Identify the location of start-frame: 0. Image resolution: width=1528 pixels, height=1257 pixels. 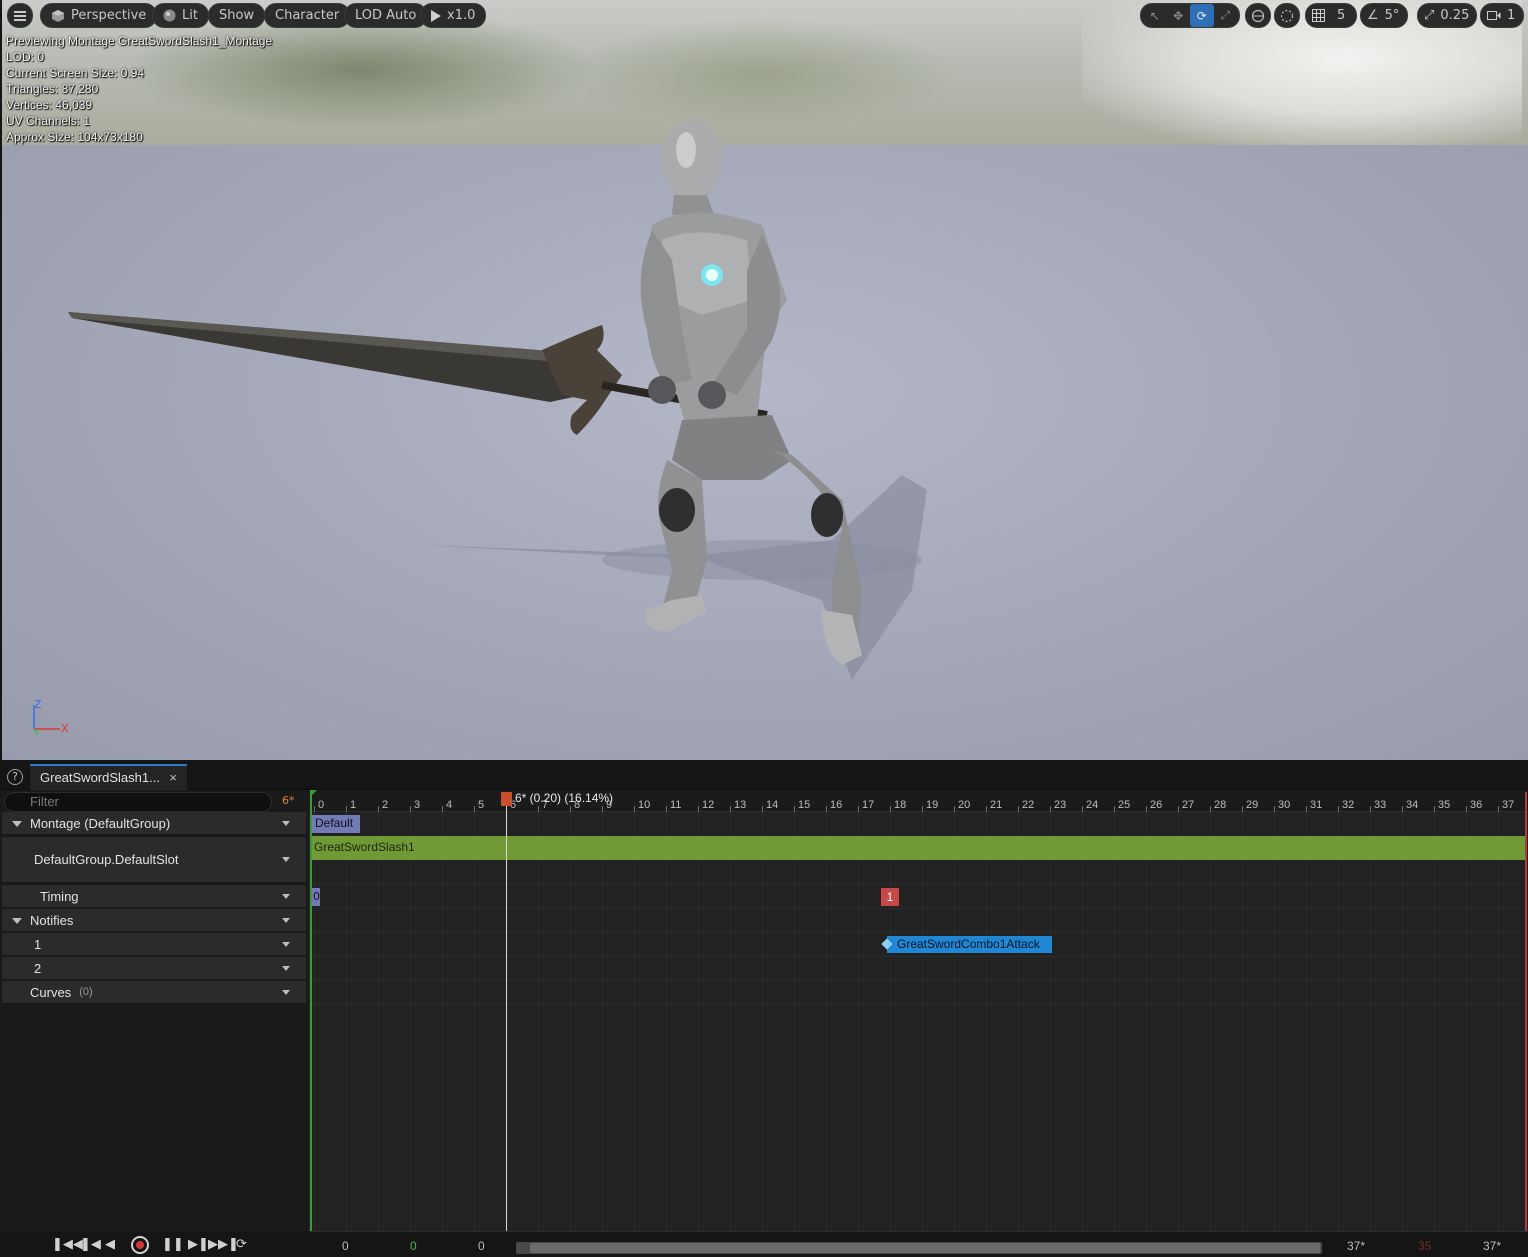
(345, 1246).